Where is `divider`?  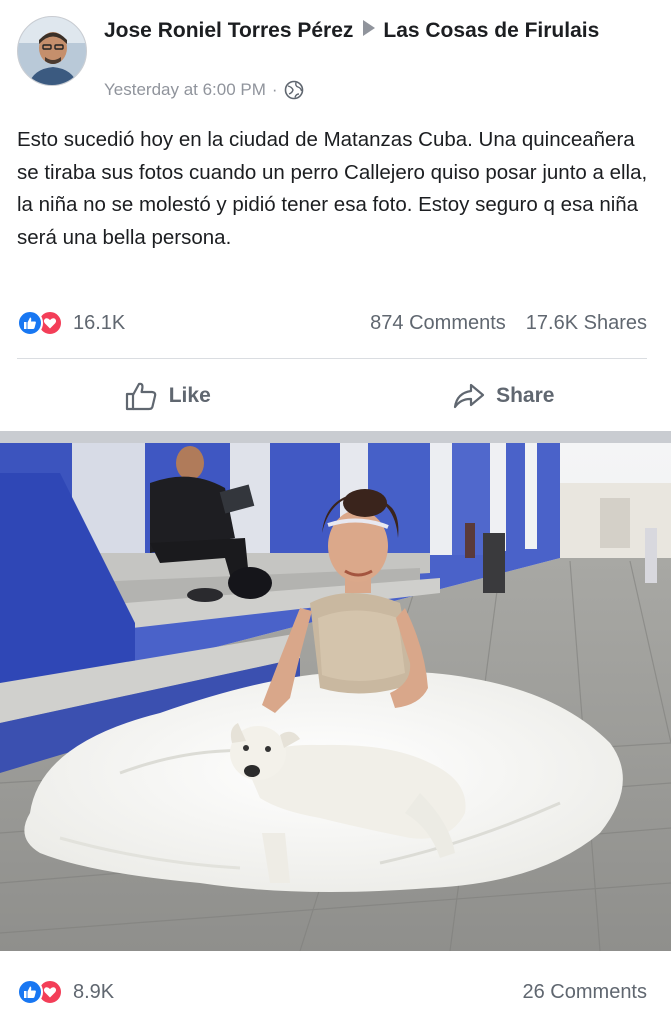
divider is located at coordinates (332, 358).